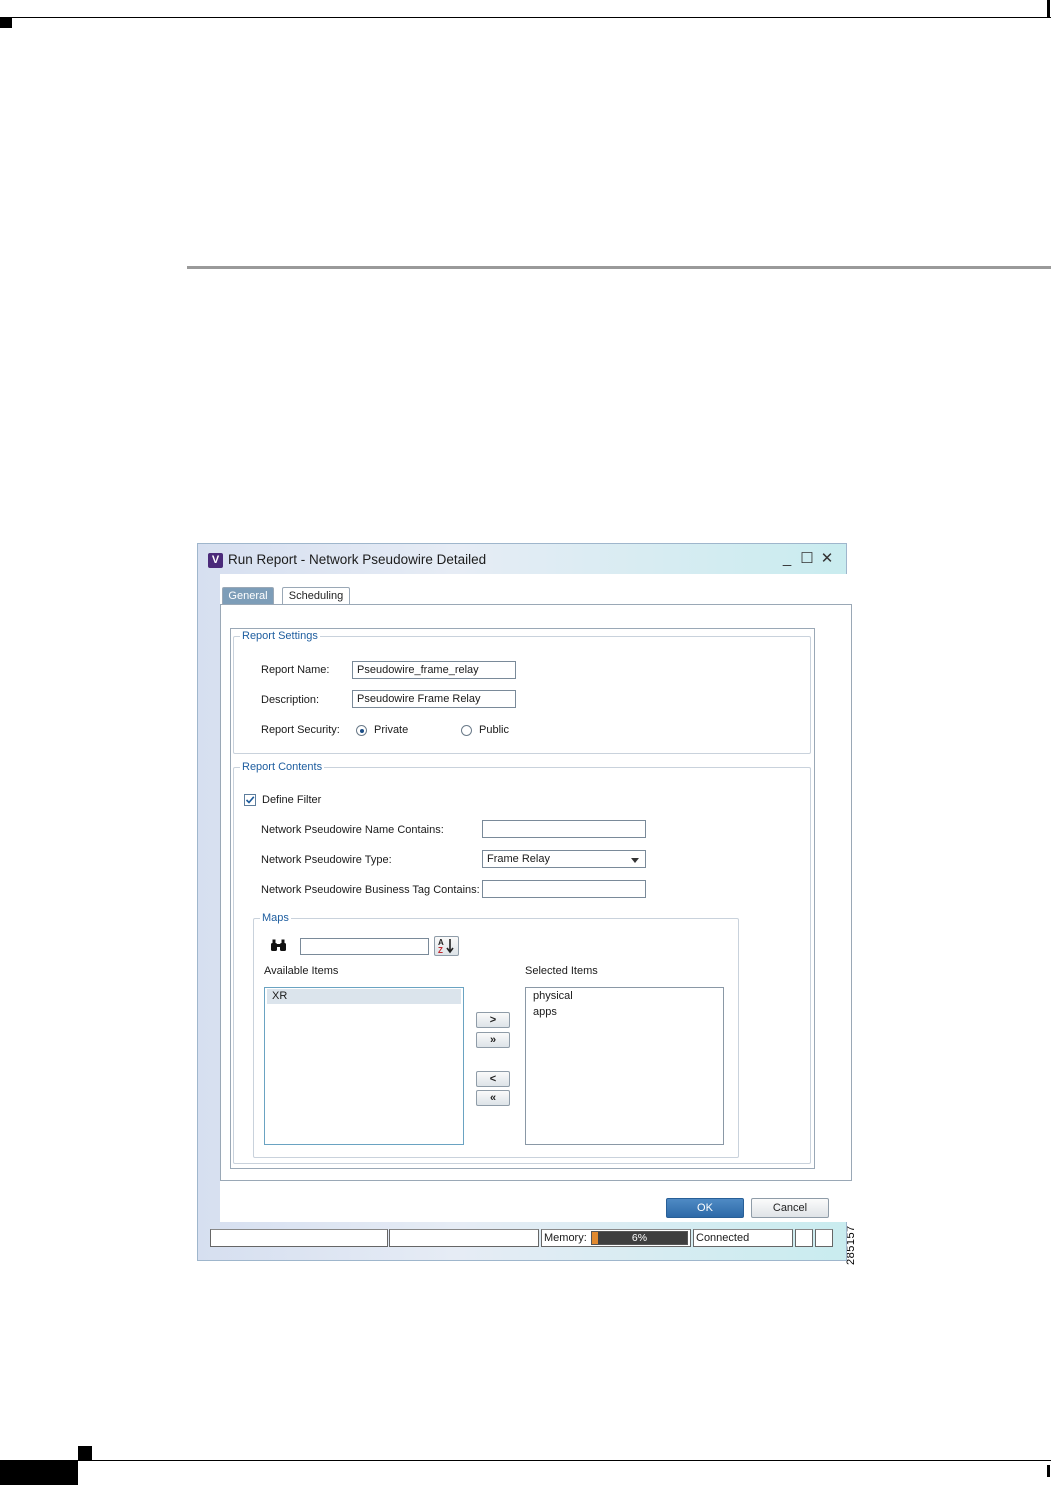 Image resolution: width=1051 pixels, height=1485 pixels. What do you see at coordinates (565, 1238) in the screenshot?
I see `memory-label: Memory:` at bounding box center [565, 1238].